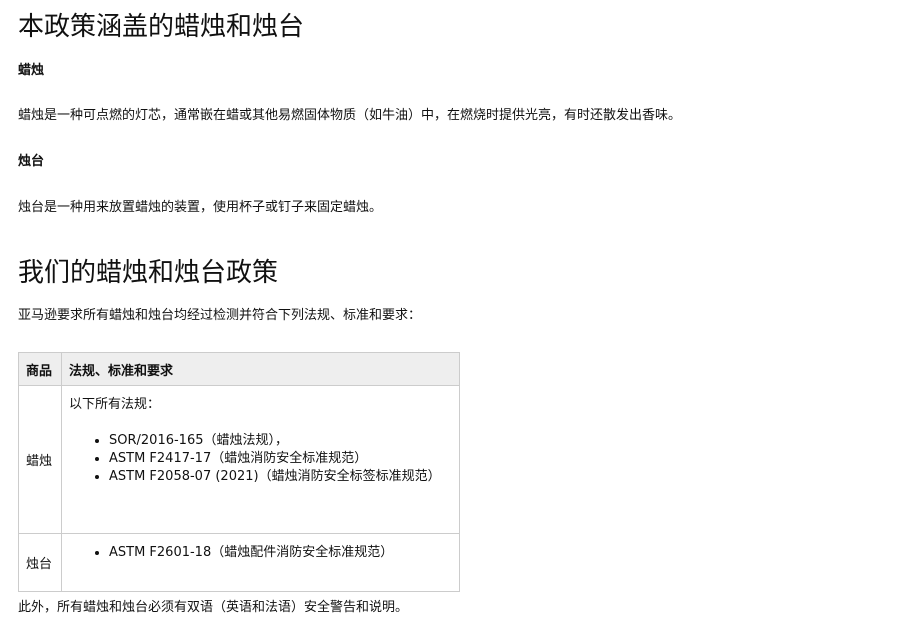  What do you see at coordinates (260, 369) in the screenshot?
I see `header-requirements: 法规、标准和要求` at bounding box center [260, 369].